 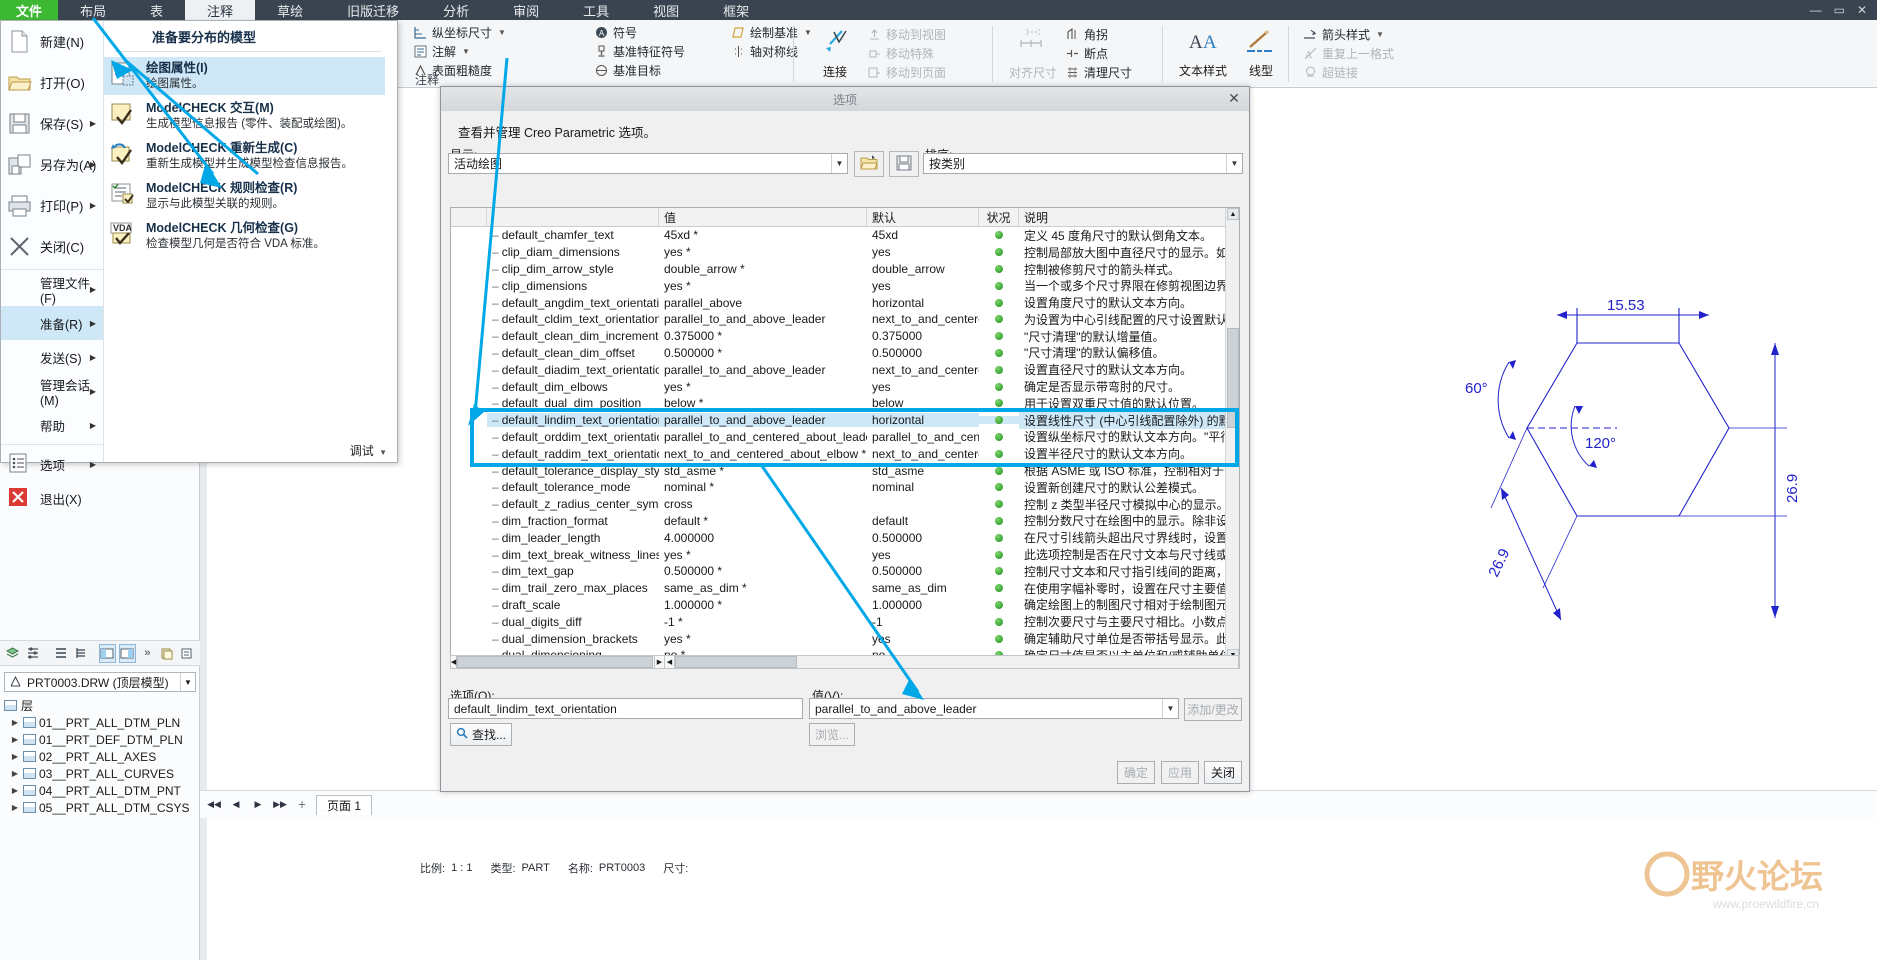 I want to click on option-name-input: default_lindim_text_orientation, so click(x=625, y=708).